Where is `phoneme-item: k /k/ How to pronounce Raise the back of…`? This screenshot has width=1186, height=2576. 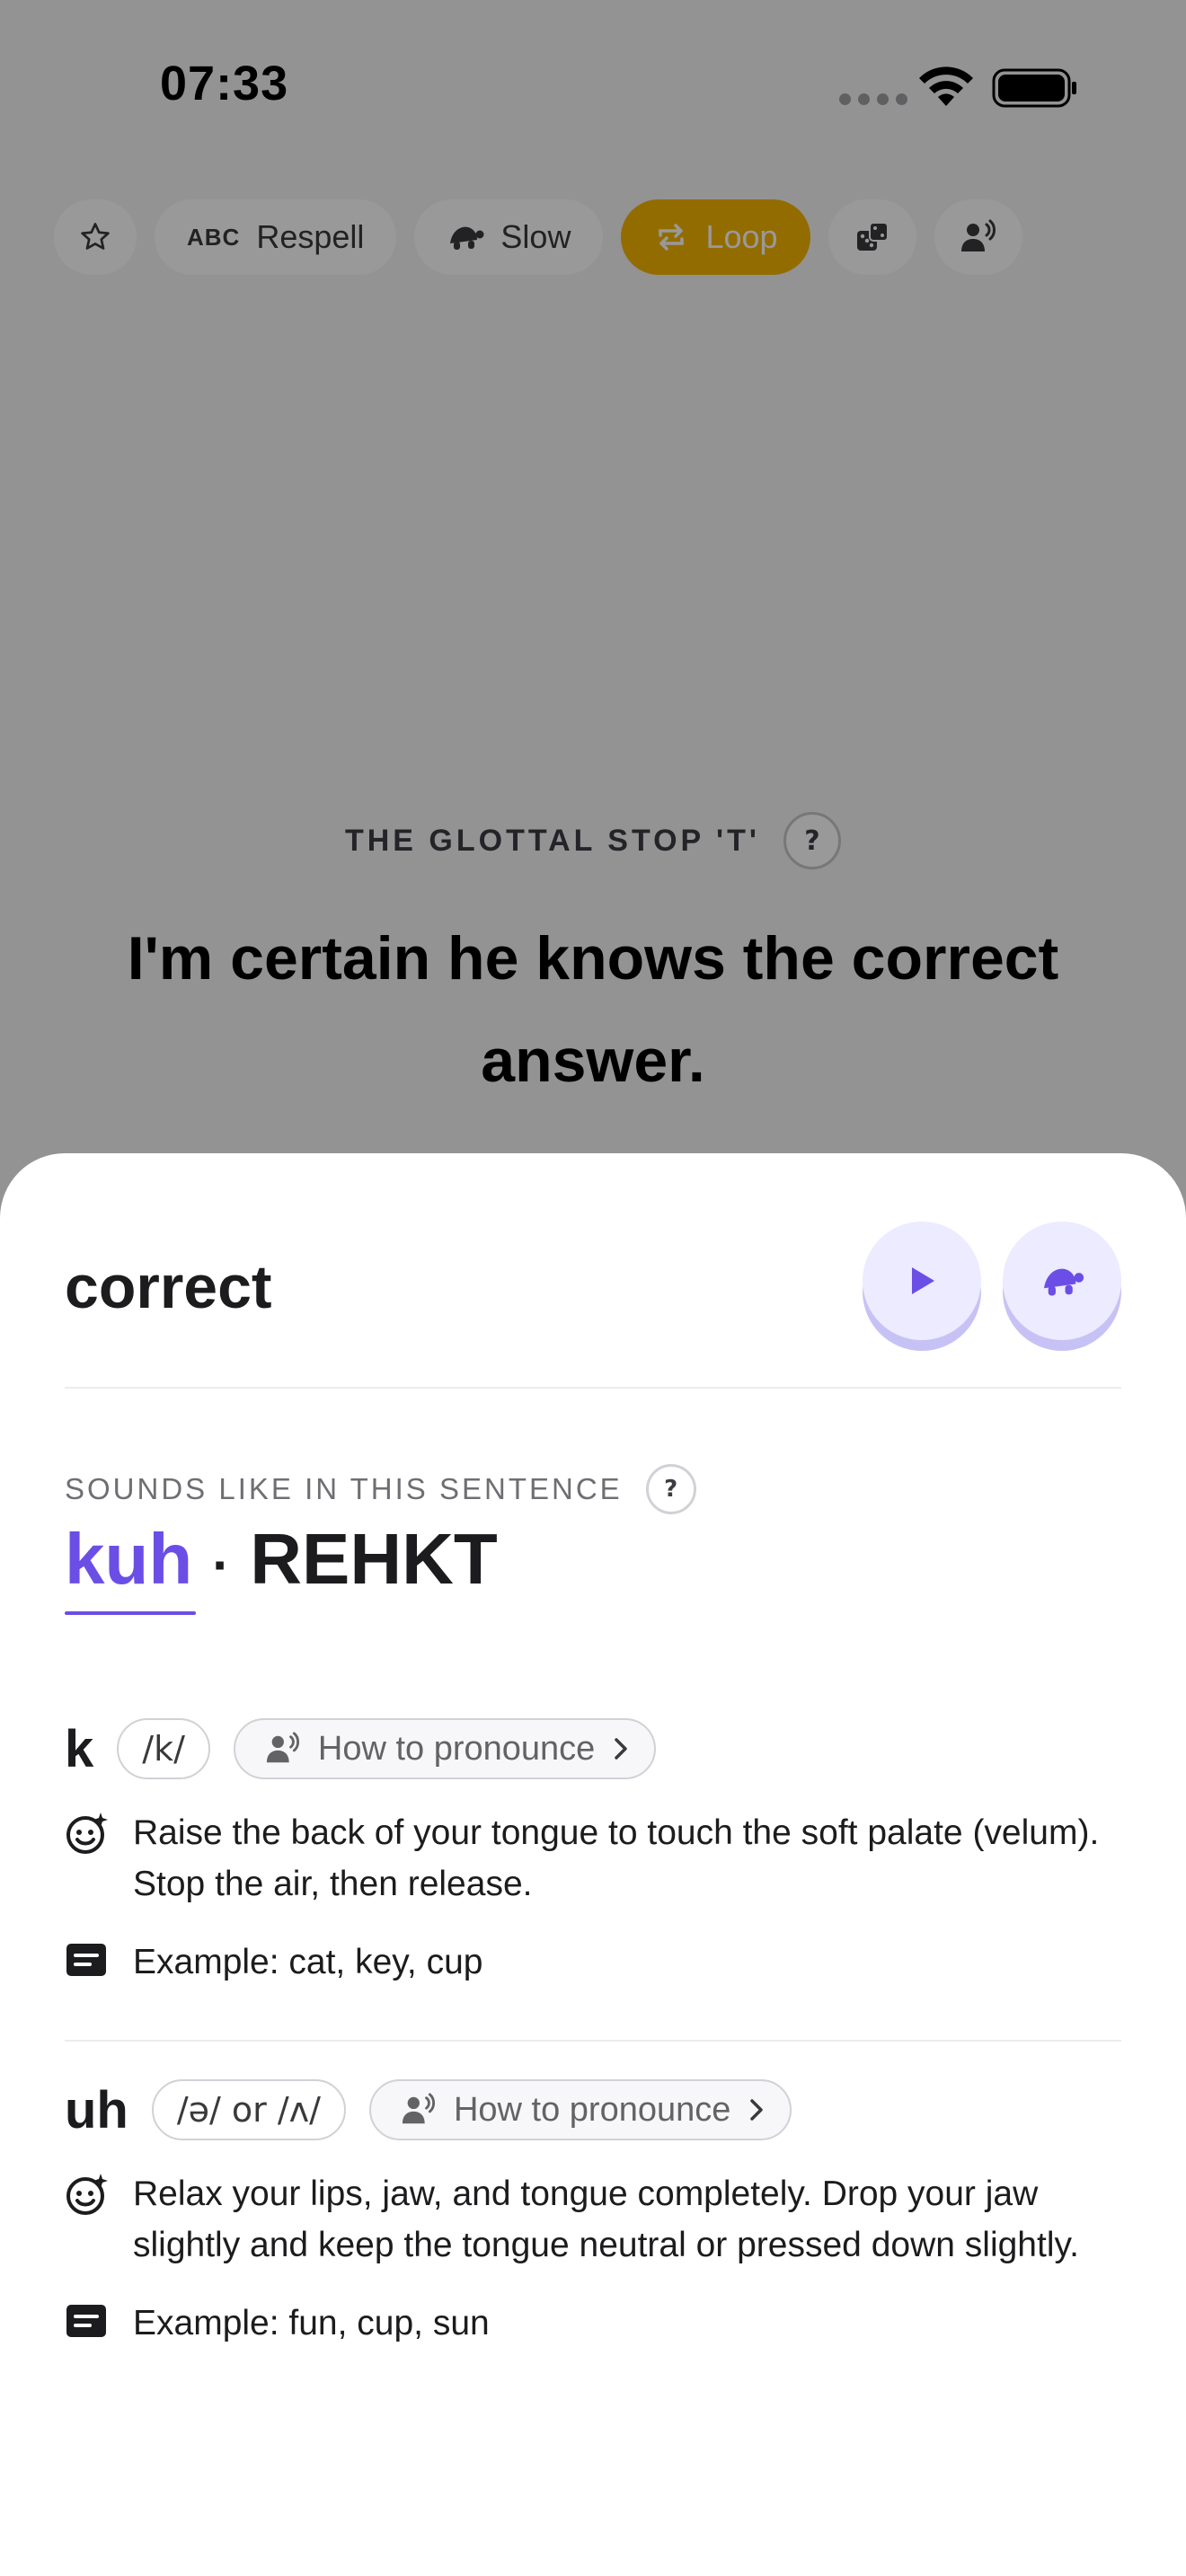 phoneme-item: k /k/ How to pronounce Raise the back of… is located at coordinates (595, 1852).